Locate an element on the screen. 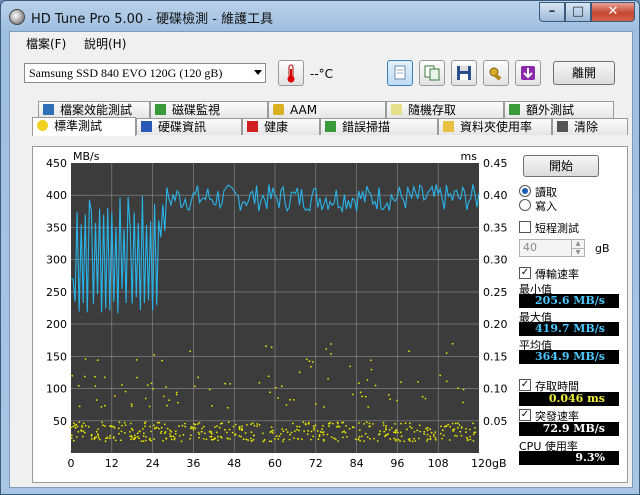 The image size is (640, 495). tab-aam: AAM is located at coordinates (327, 109).